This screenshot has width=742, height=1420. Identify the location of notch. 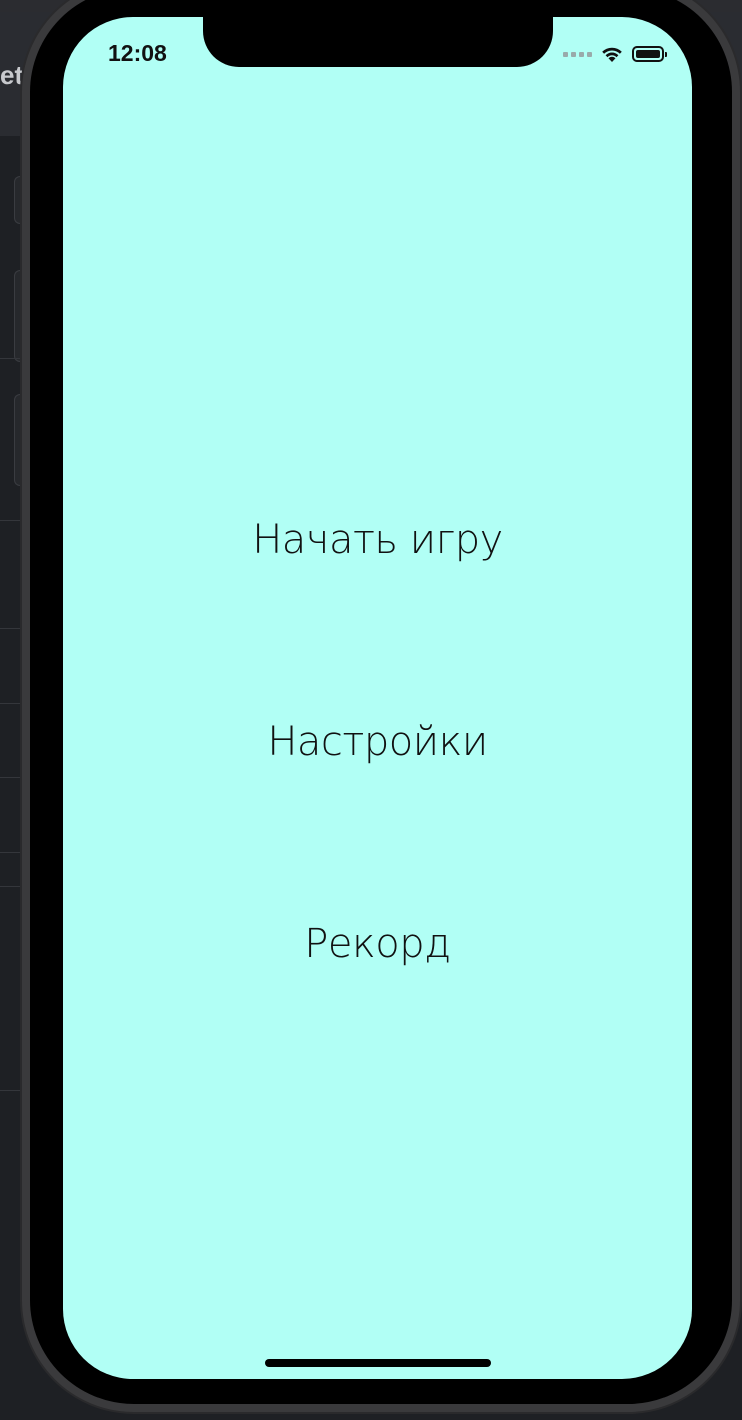
(378, 42).